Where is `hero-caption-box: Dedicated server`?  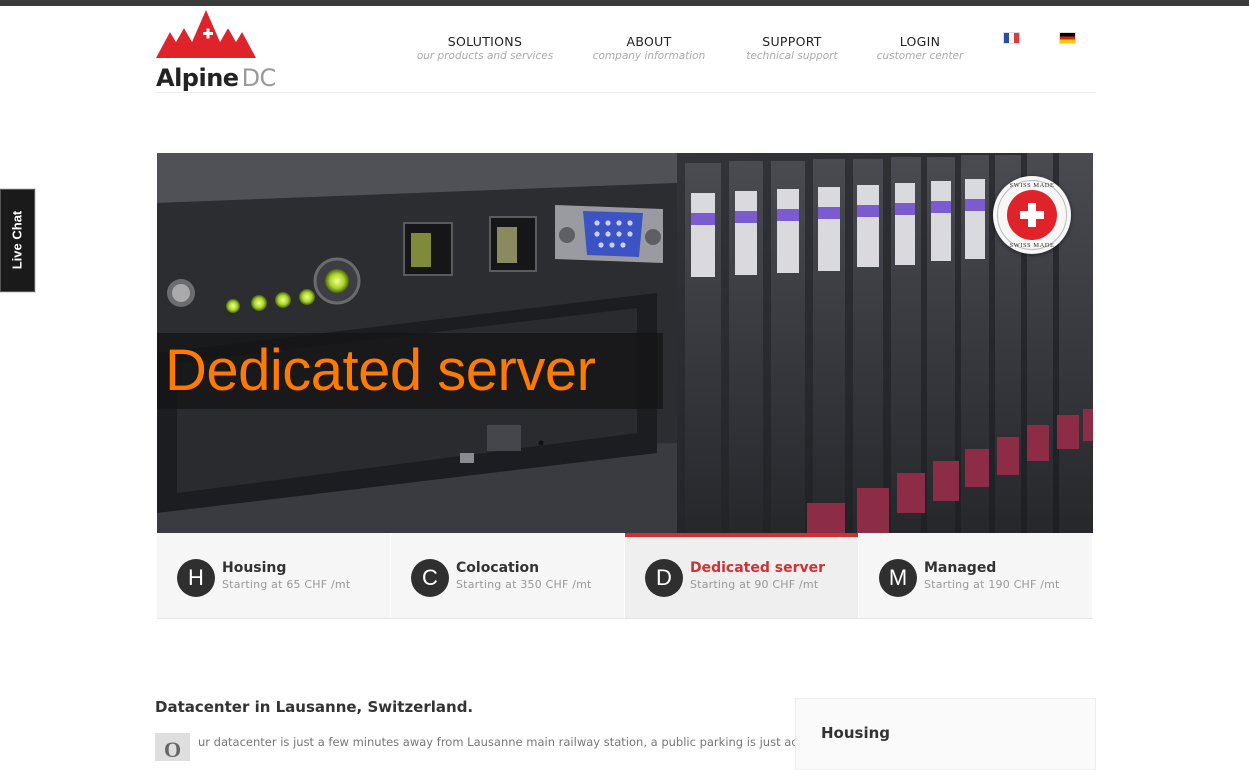
hero-caption-box: Dedicated server is located at coordinates (410, 371).